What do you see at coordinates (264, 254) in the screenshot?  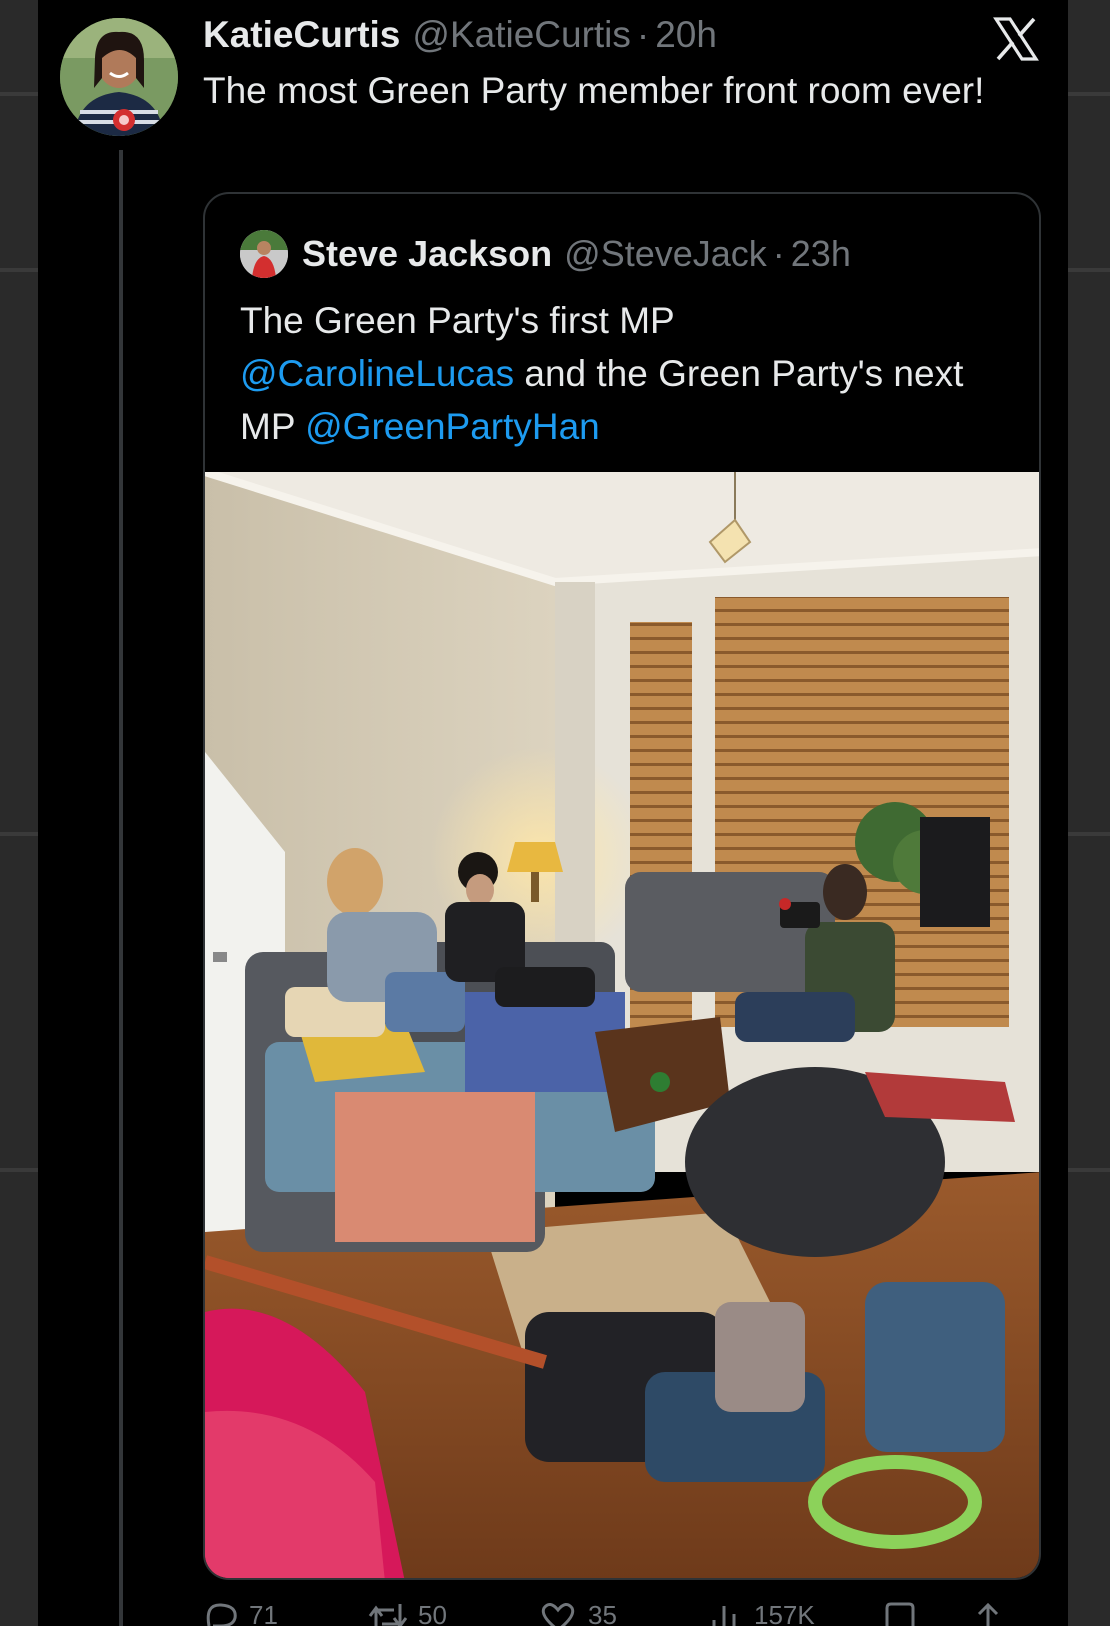 I see `quoted-author-avatar` at bounding box center [264, 254].